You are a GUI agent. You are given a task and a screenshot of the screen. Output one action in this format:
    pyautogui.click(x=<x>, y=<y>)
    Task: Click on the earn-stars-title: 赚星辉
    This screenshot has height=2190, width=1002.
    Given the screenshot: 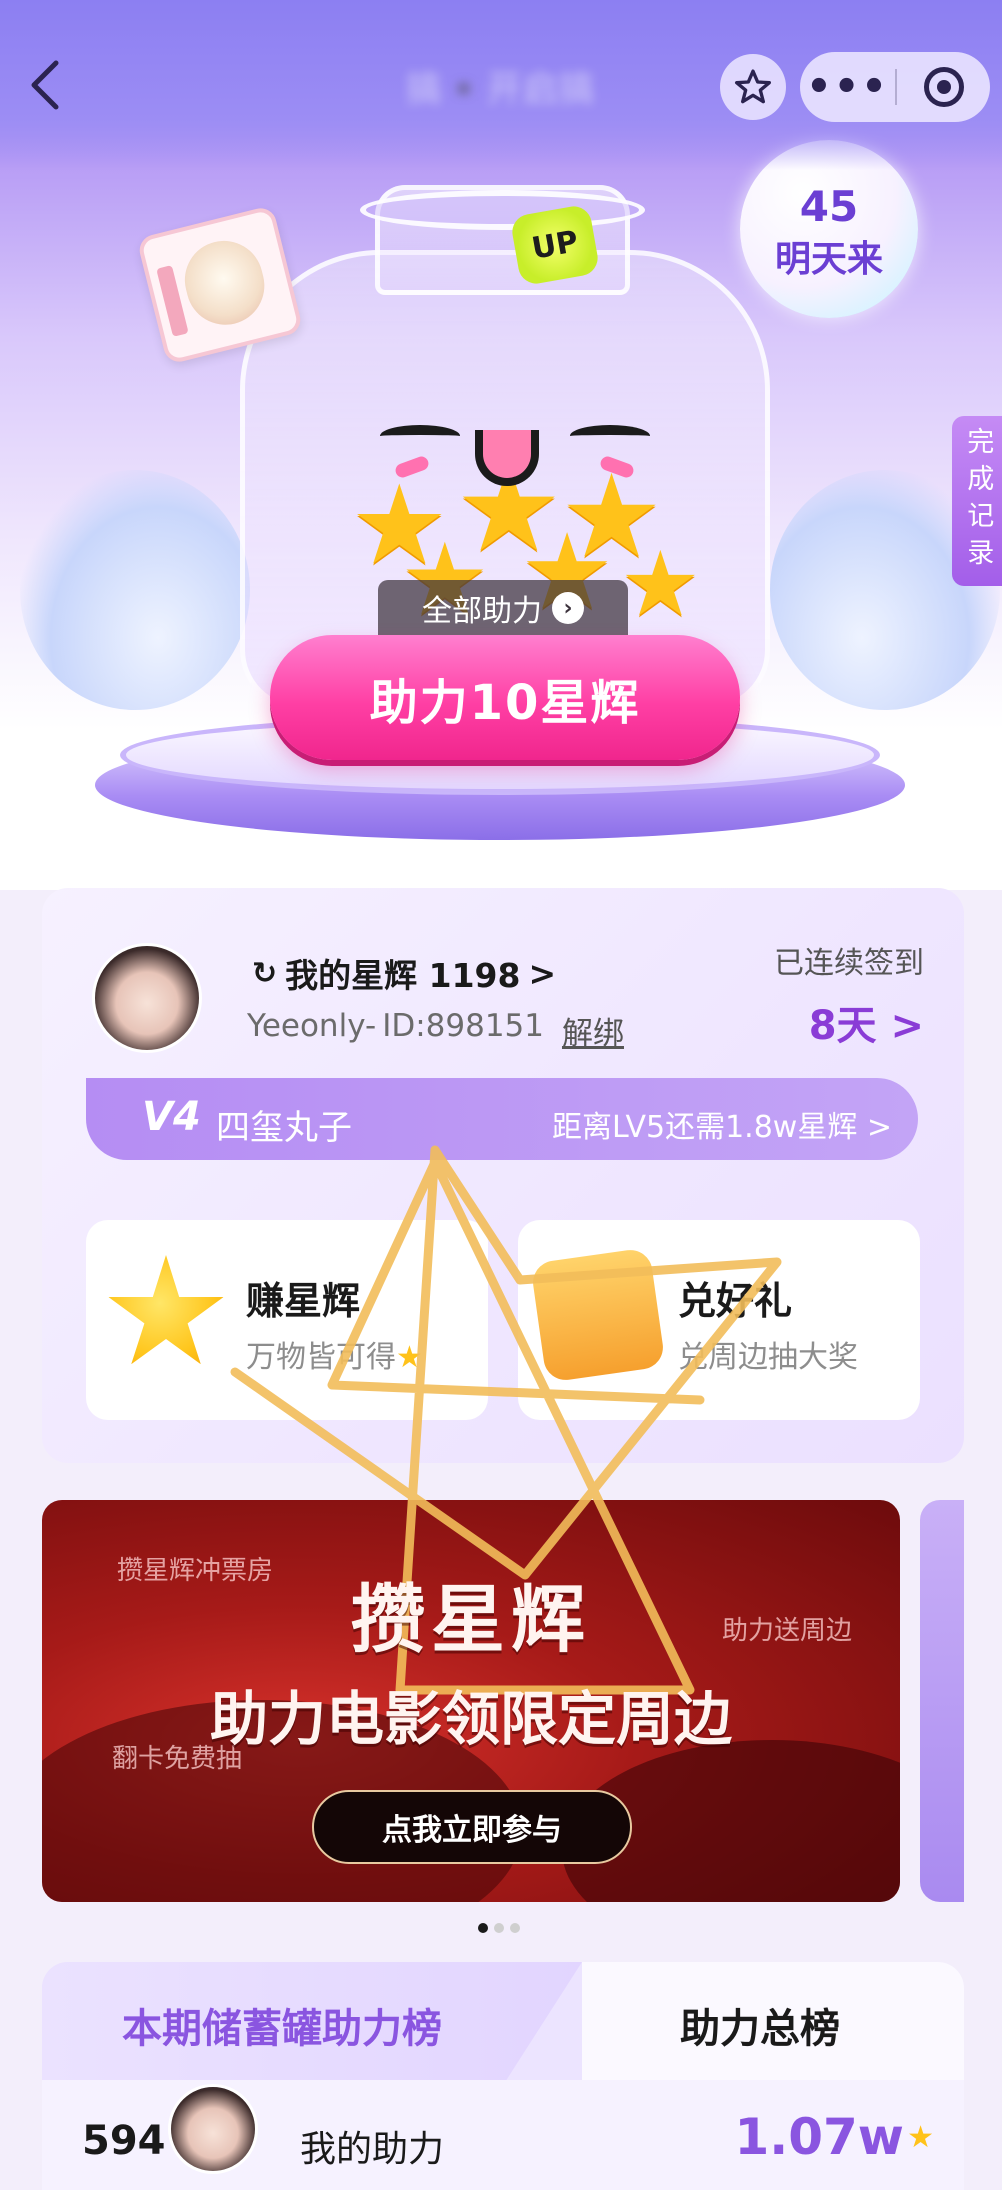 What is the action you would take?
    pyautogui.click(x=303, y=1301)
    